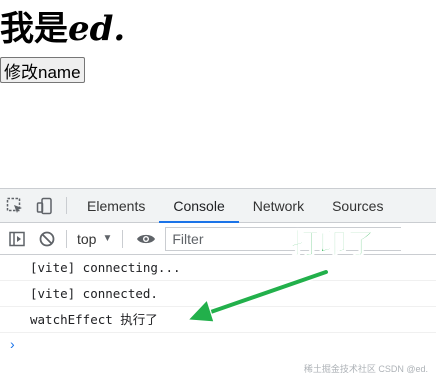 The image size is (436, 385). Describe the element at coordinates (17, 239) in the screenshot. I see `show-sidebar-icon` at that location.